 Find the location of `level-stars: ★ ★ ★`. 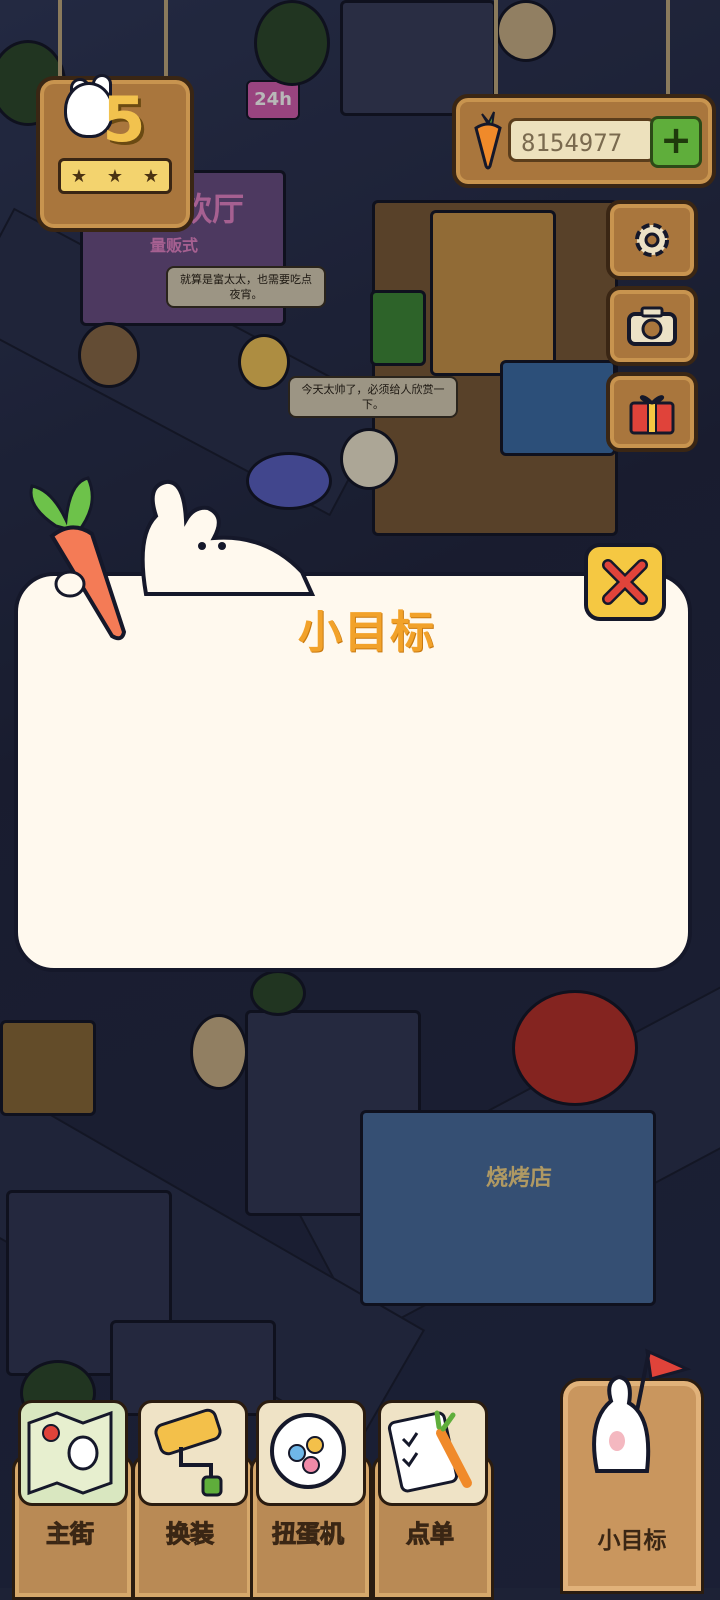

level-stars: ★ ★ ★ is located at coordinates (115, 176).